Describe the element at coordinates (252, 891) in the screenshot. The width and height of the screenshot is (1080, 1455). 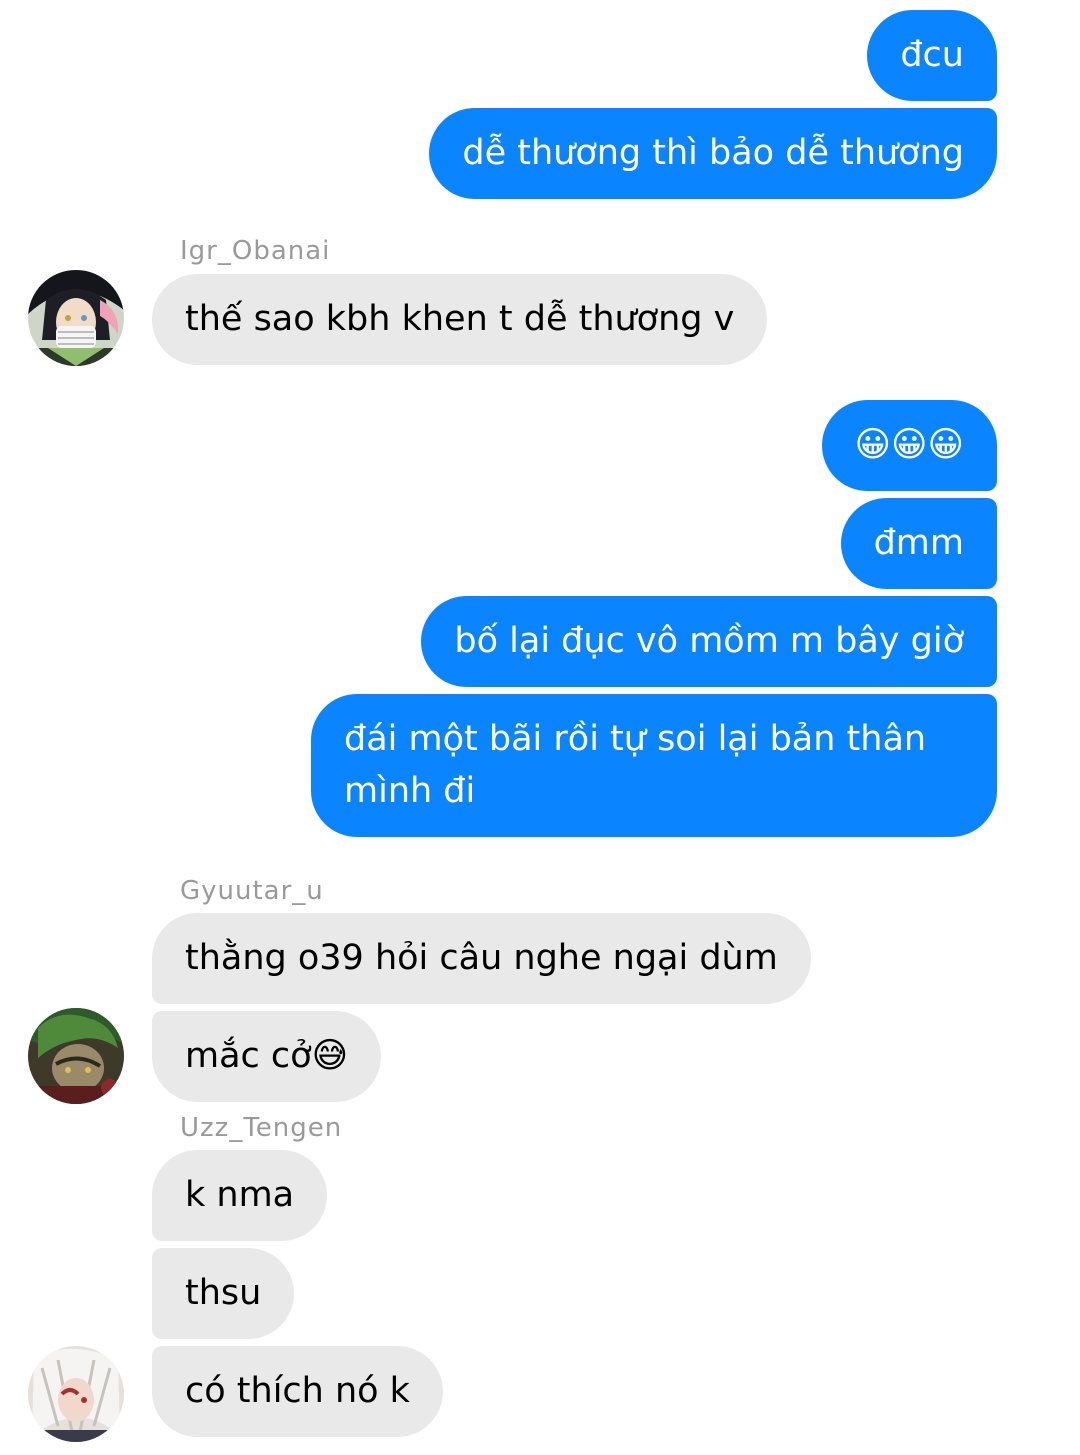
I see `sender-name: Gyuutar_u` at that location.